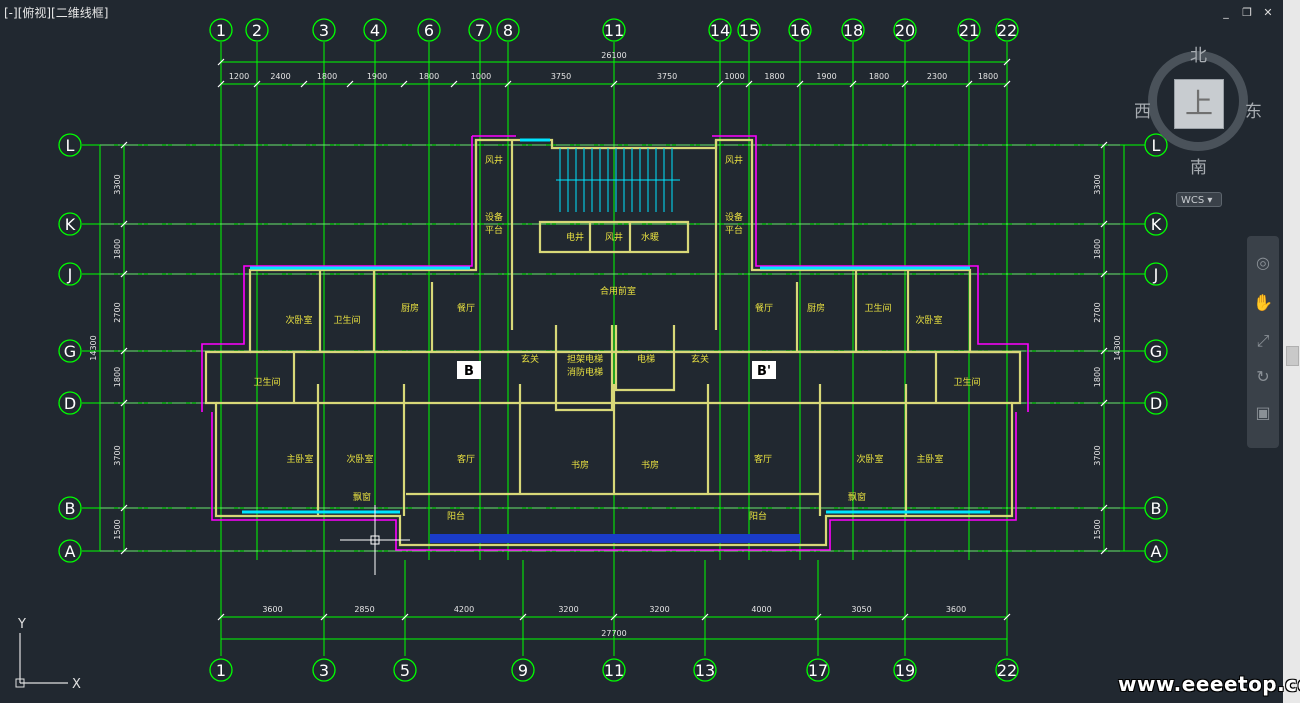  I want to click on room-label-fengjing-r: 风井, so click(734, 160).